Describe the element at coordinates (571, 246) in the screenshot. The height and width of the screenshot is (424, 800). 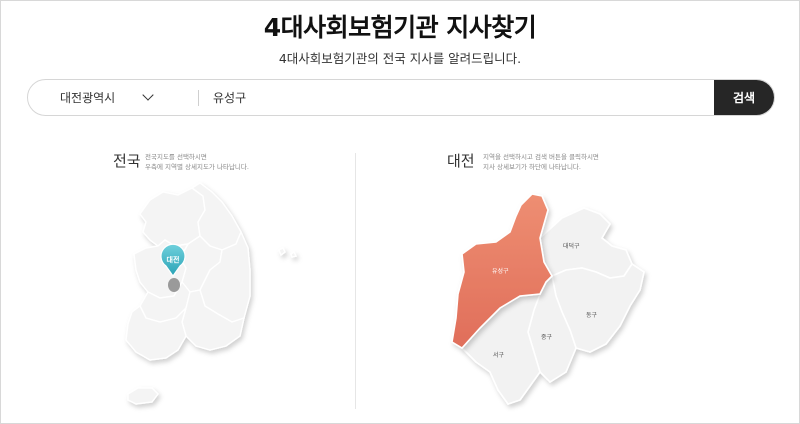
I see `label-daedeok: 대덕구` at that location.